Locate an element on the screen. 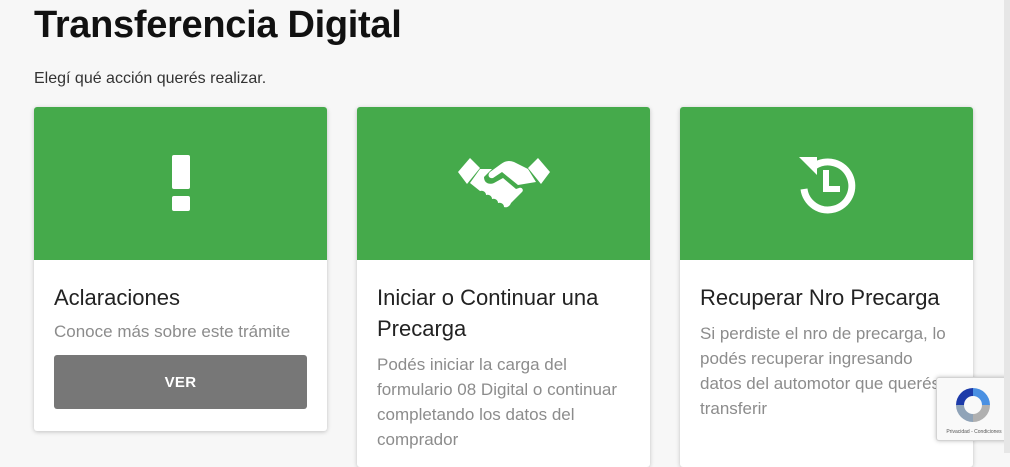  page-subtitle: Elegí qué acción querés realizar. is located at coordinates (150, 78).